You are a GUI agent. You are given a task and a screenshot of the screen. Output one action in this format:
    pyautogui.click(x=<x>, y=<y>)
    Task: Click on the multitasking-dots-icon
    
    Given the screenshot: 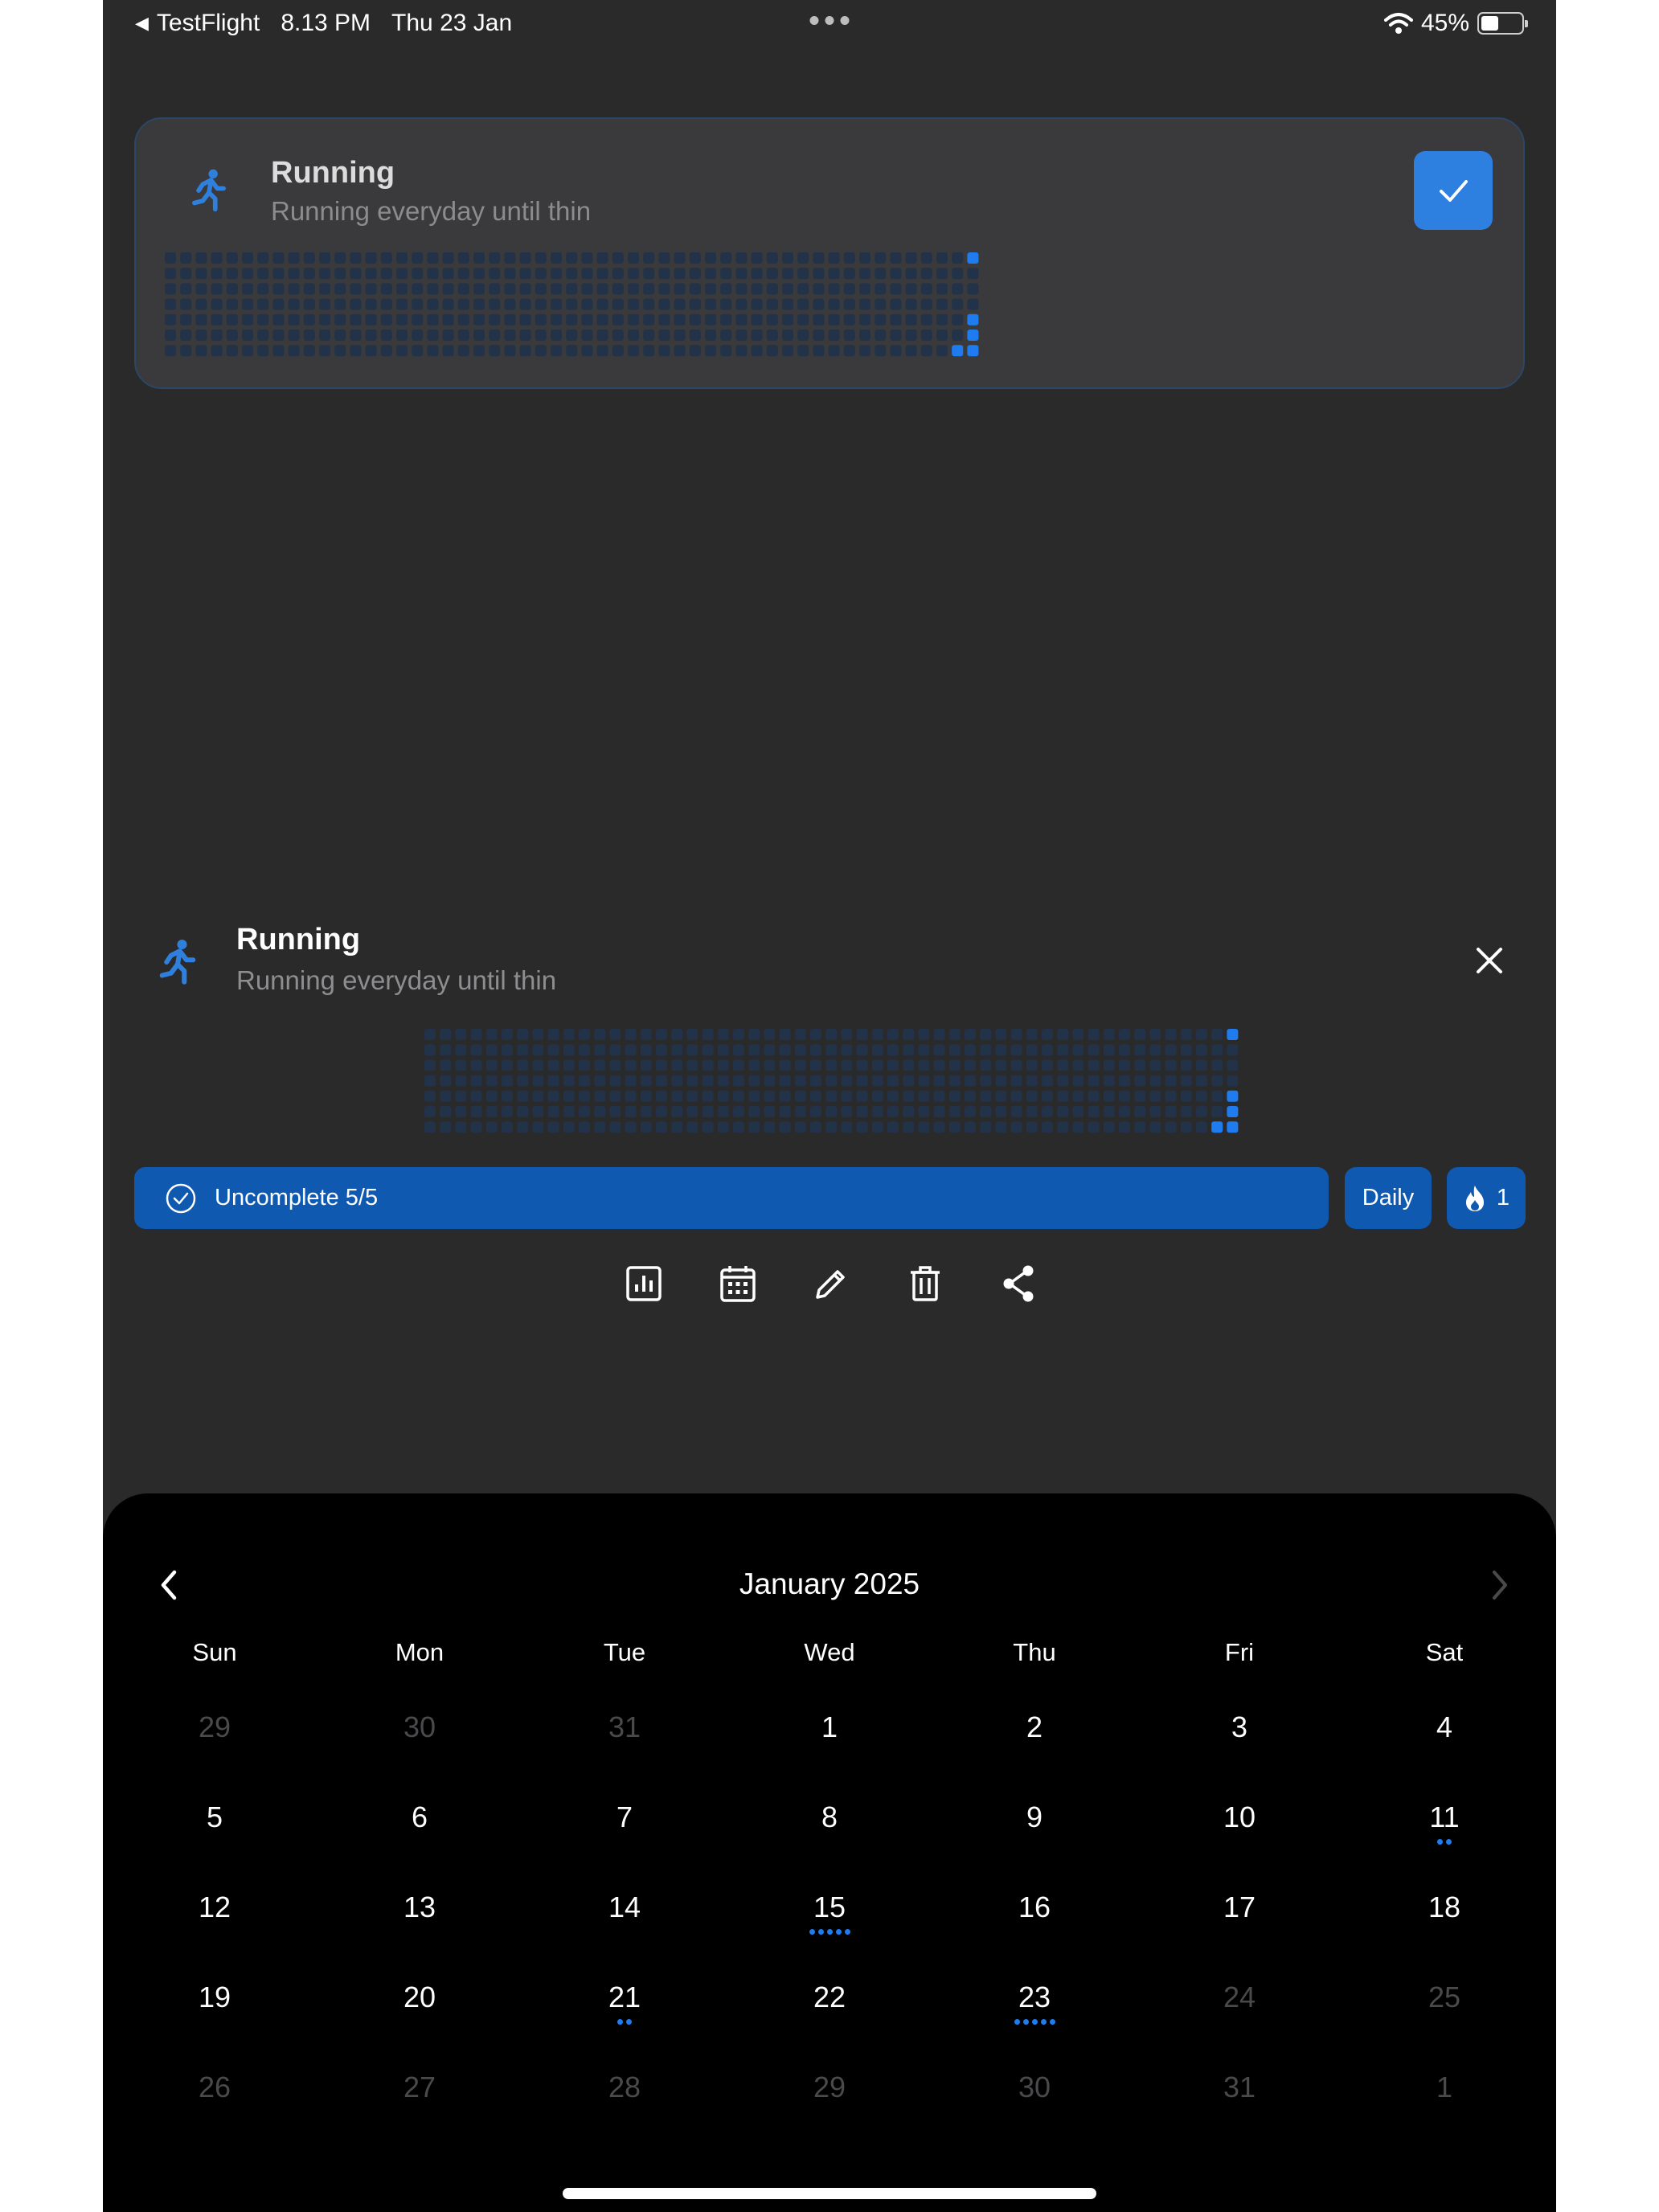 What is the action you would take?
    pyautogui.click(x=829, y=20)
    